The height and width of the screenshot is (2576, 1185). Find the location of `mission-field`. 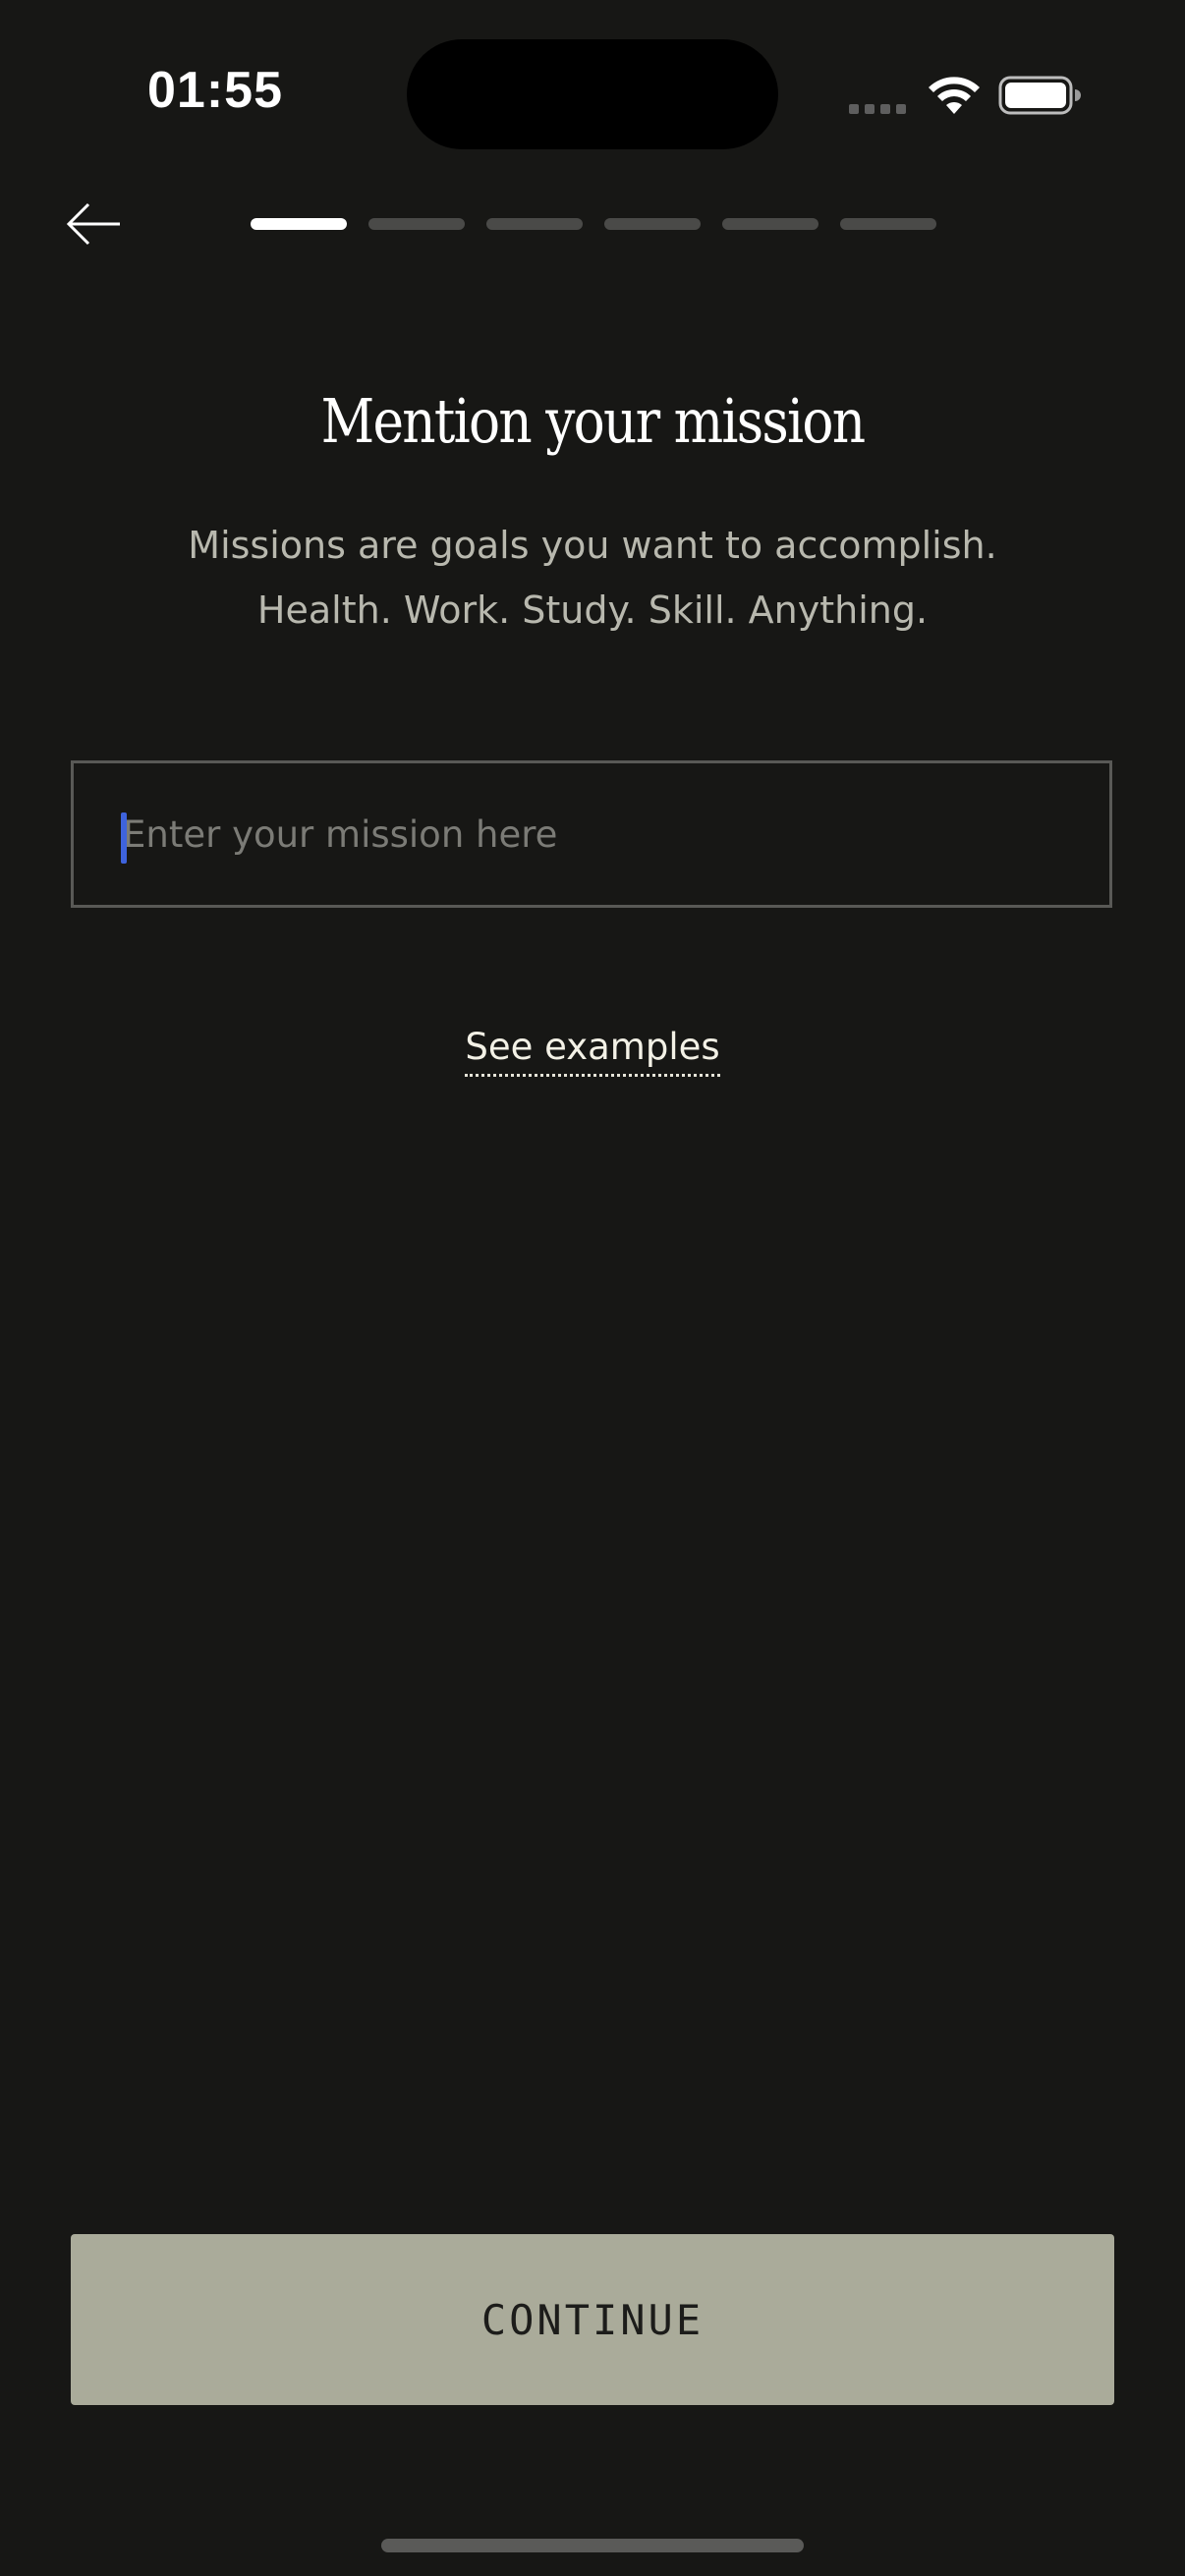

mission-field is located at coordinates (592, 834).